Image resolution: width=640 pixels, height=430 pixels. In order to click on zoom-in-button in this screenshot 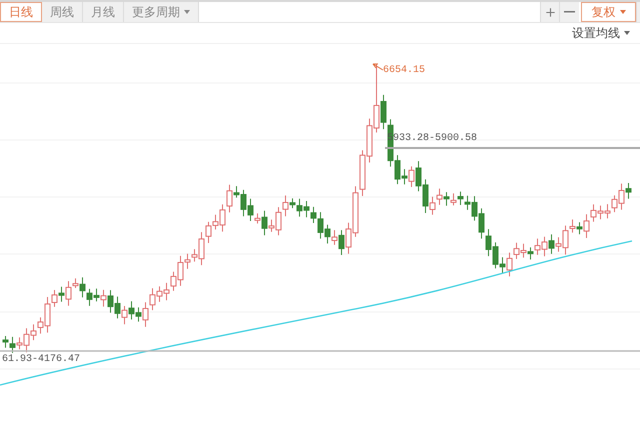, I will do `click(549, 12)`.